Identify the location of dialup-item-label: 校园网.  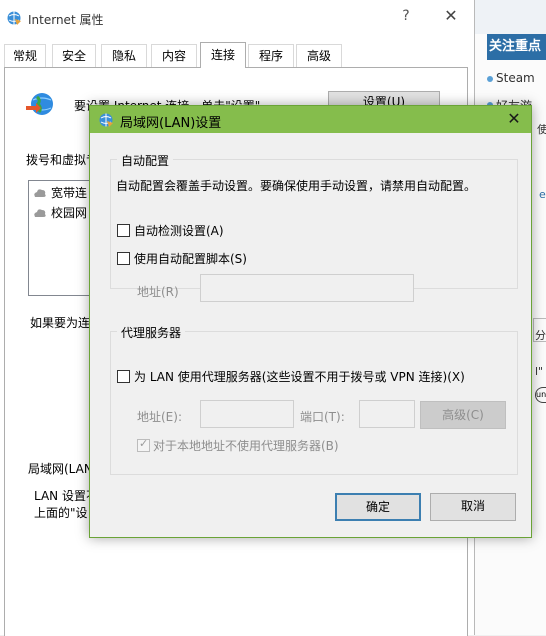
(69, 213).